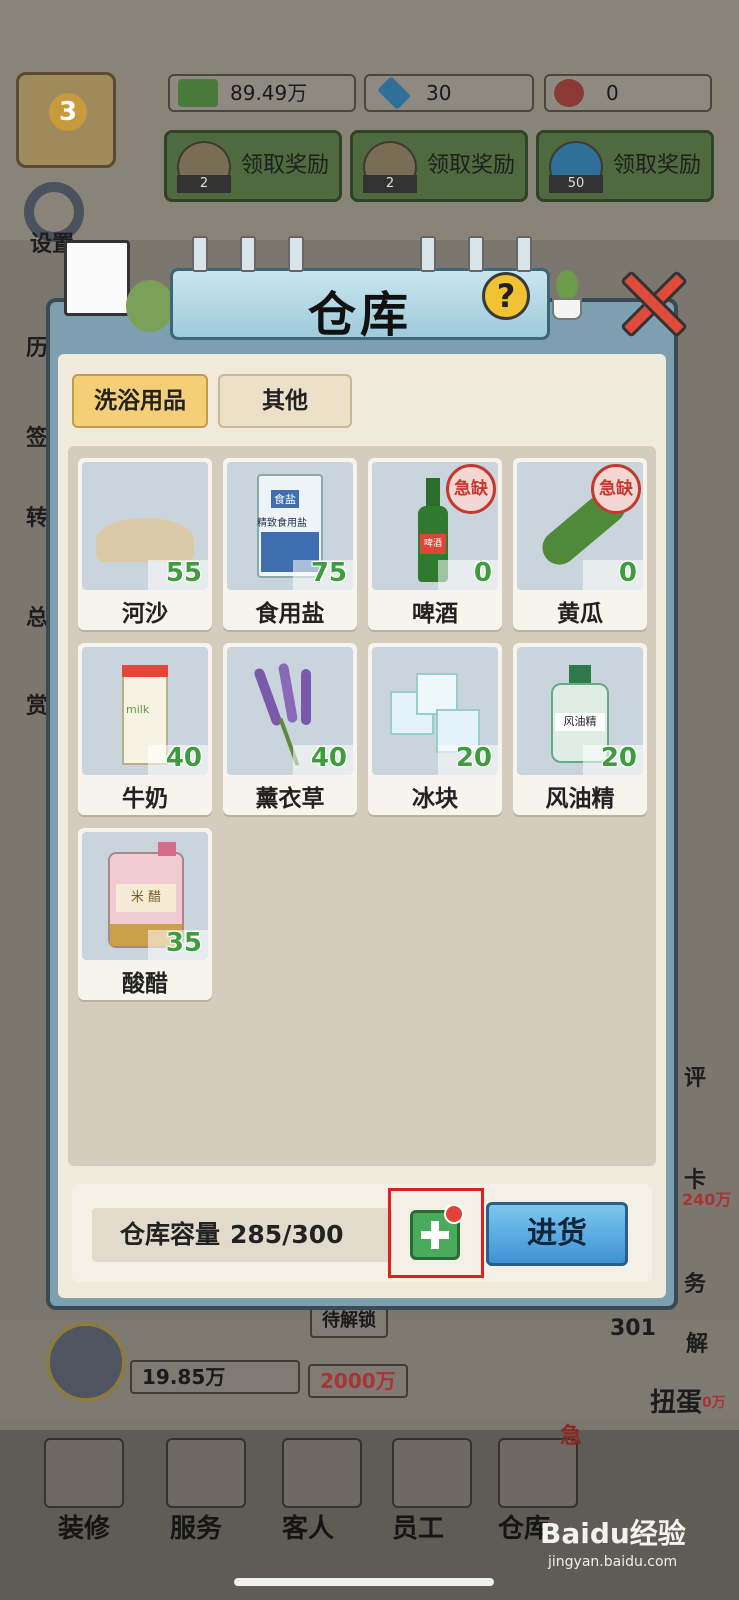 This screenshot has height=1600, width=739. I want to click on wet-floor-sign-icon, so click(97, 278).